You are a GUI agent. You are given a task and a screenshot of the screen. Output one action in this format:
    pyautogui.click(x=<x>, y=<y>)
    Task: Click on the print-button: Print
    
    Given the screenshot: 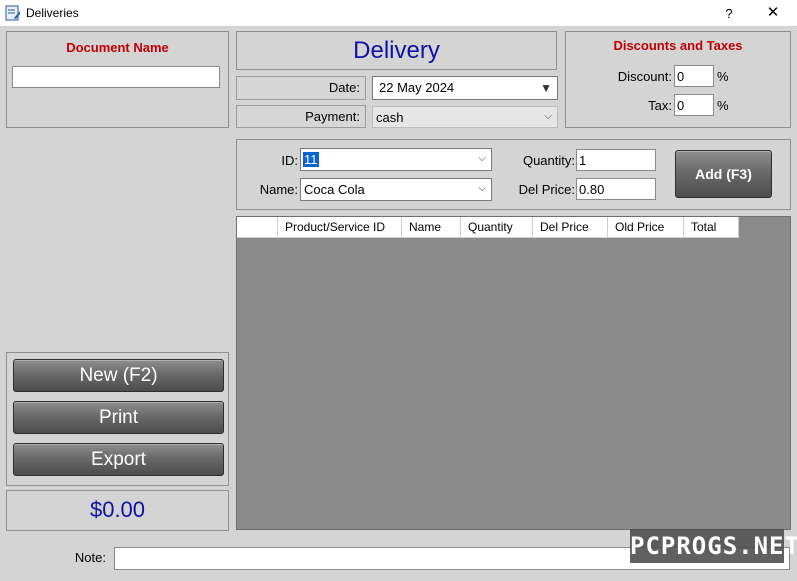 What is the action you would take?
    pyautogui.click(x=118, y=417)
    